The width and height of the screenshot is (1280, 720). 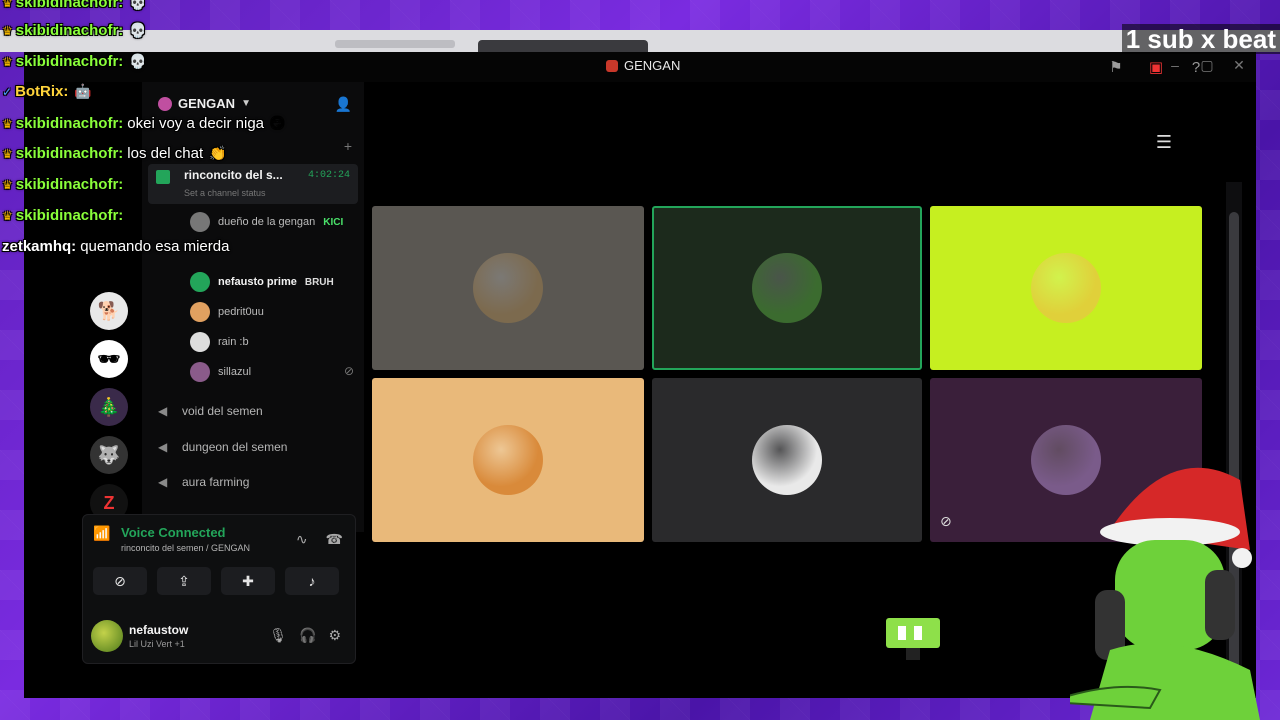 I want to click on voice-channel-dungeon: ◀ dungeon del semen, so click(x=222, y=447).